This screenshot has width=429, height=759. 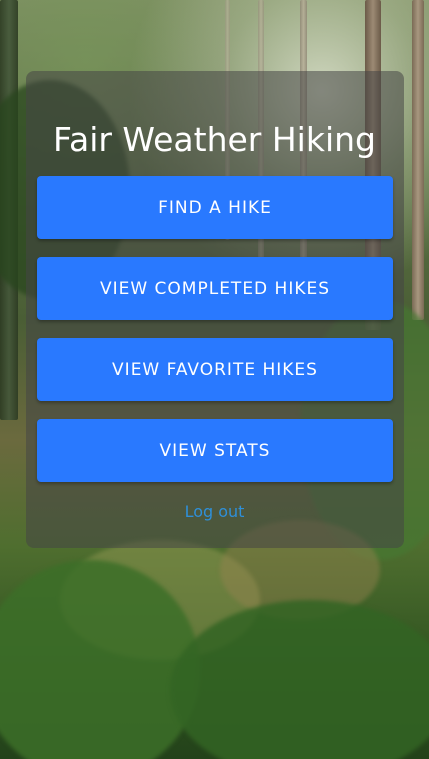 What do you see at coordinates (215, 450) in the screenshot?
I see `view-stats-button: VIEW STATS` at bounding box center [215, 450].